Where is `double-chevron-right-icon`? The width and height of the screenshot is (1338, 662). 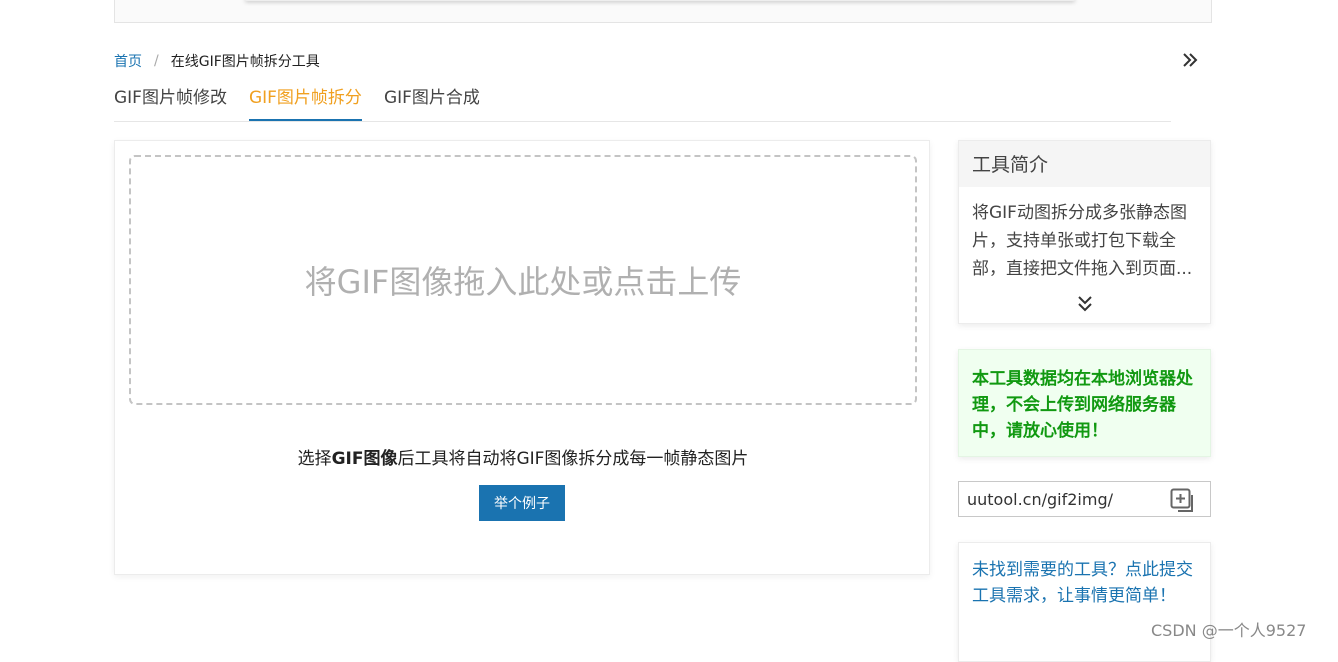 double-chevron-right-icon is located at coordinates (1190, 60).